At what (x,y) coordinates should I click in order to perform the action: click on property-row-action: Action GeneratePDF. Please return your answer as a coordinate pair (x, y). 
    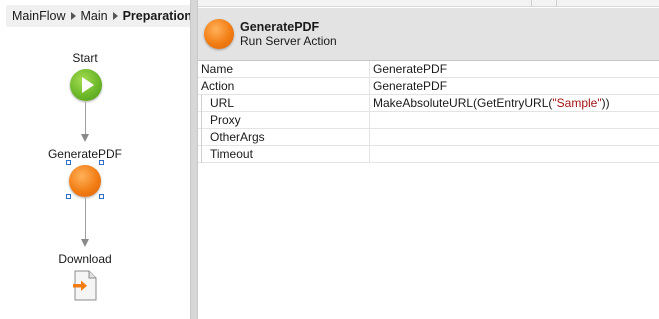
    Looking at the image, I should click on (428, 86).